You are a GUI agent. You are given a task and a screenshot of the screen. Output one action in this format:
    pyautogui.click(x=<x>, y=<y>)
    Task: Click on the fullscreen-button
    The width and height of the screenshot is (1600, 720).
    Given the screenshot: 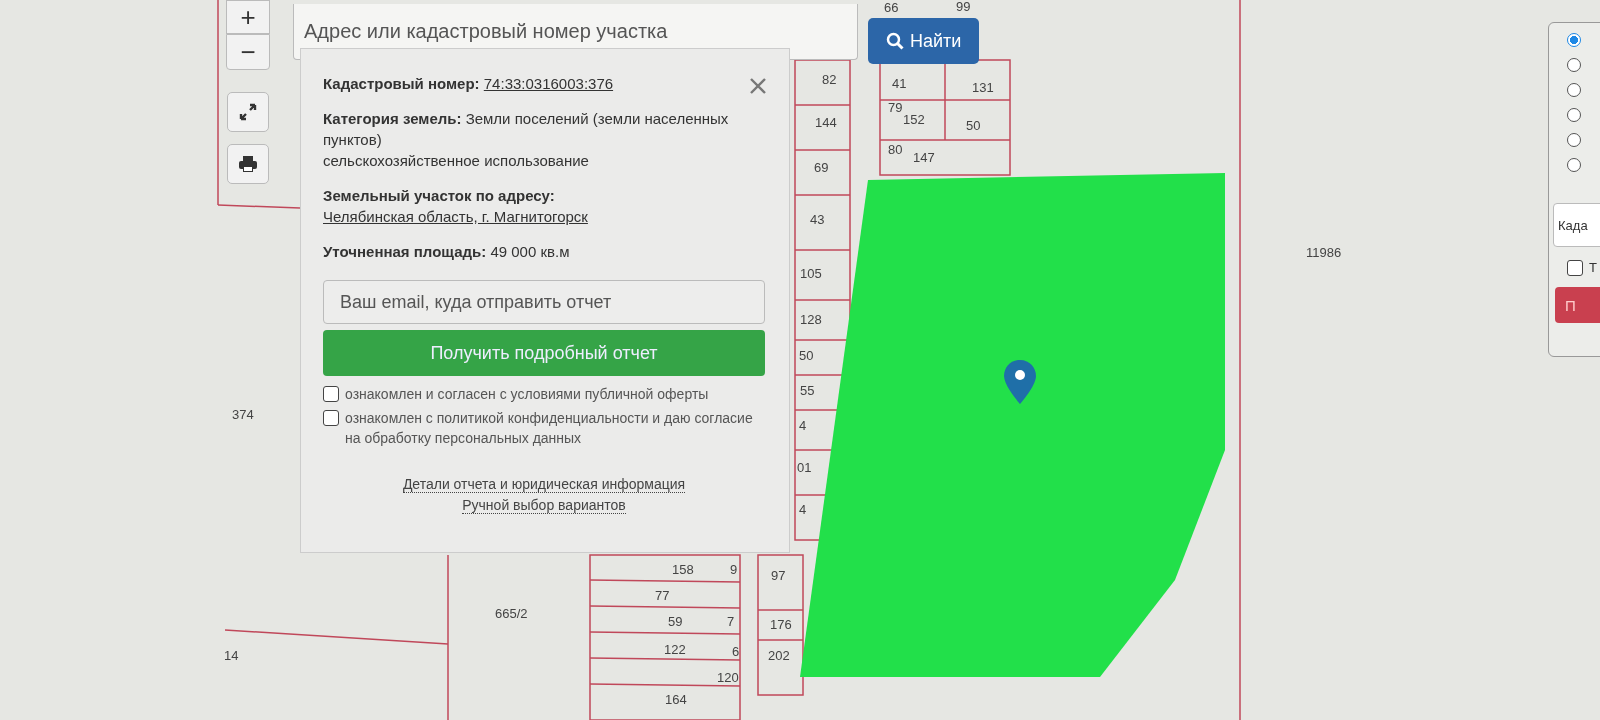 What is the action you would take?
    pyautogui.click(x=248, y=112)
    